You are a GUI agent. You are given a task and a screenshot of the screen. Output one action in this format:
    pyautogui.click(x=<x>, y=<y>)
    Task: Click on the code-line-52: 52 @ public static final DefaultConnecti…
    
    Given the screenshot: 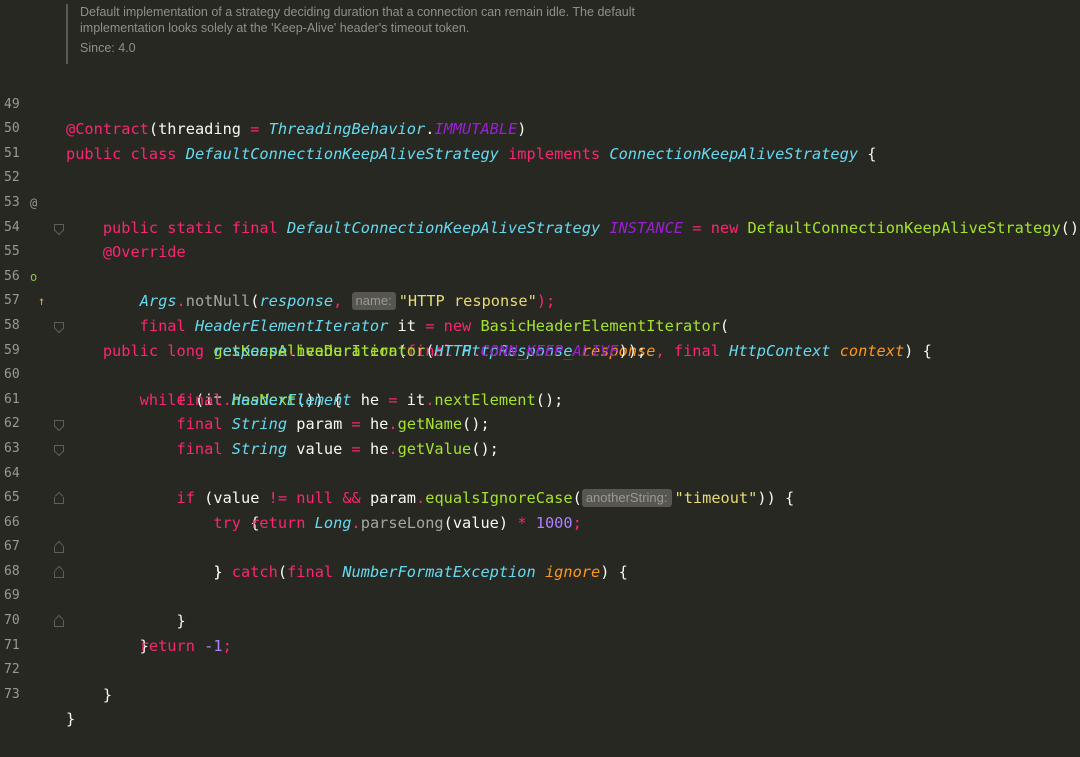 What is the action you would take?
    pyautogui.click(x=540, y=189)
    